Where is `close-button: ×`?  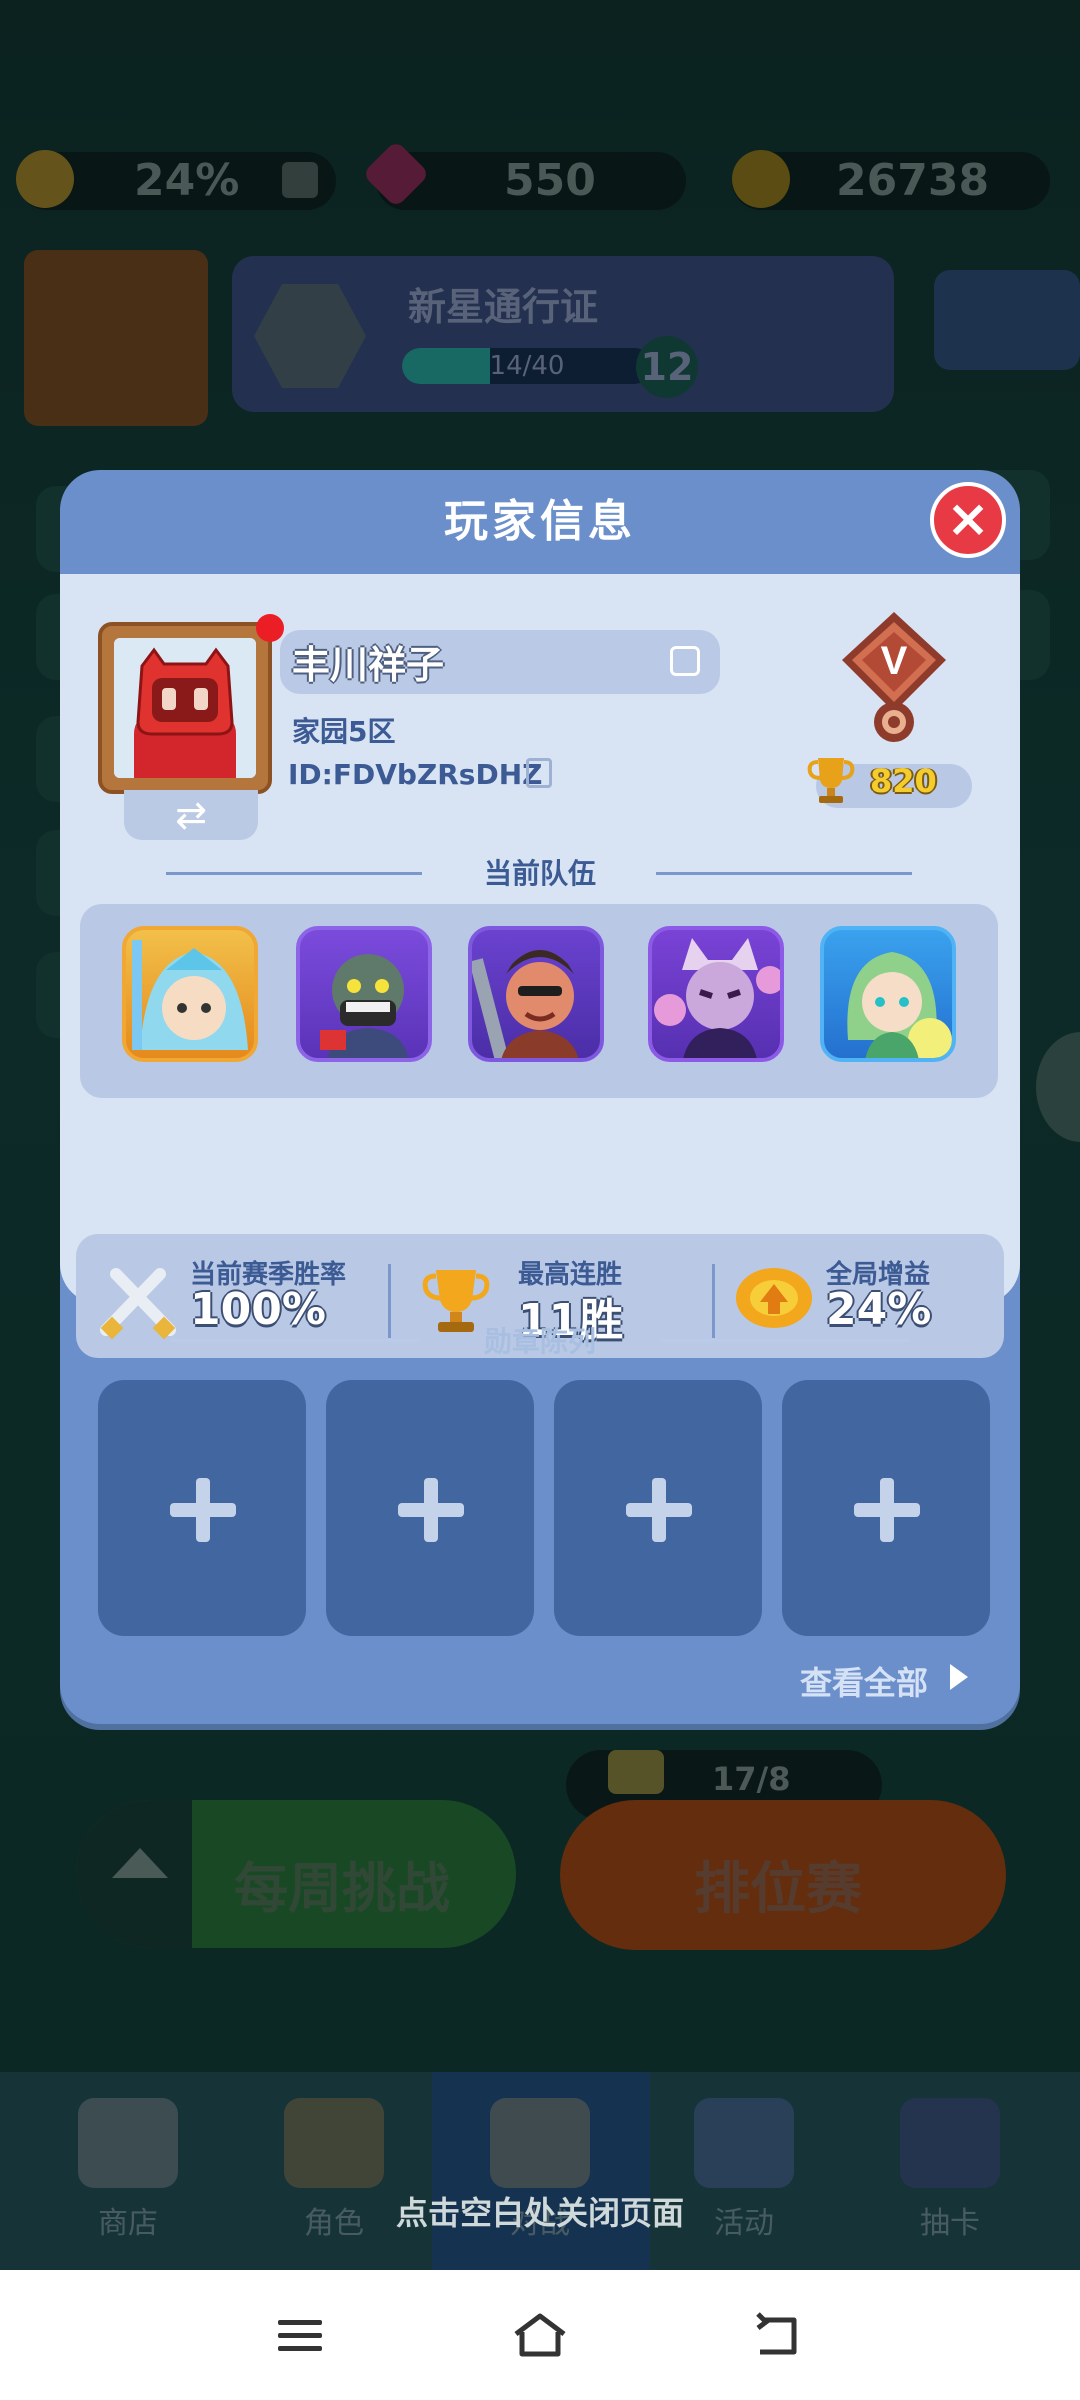
close-button: × is located at coordinates (968, 520).